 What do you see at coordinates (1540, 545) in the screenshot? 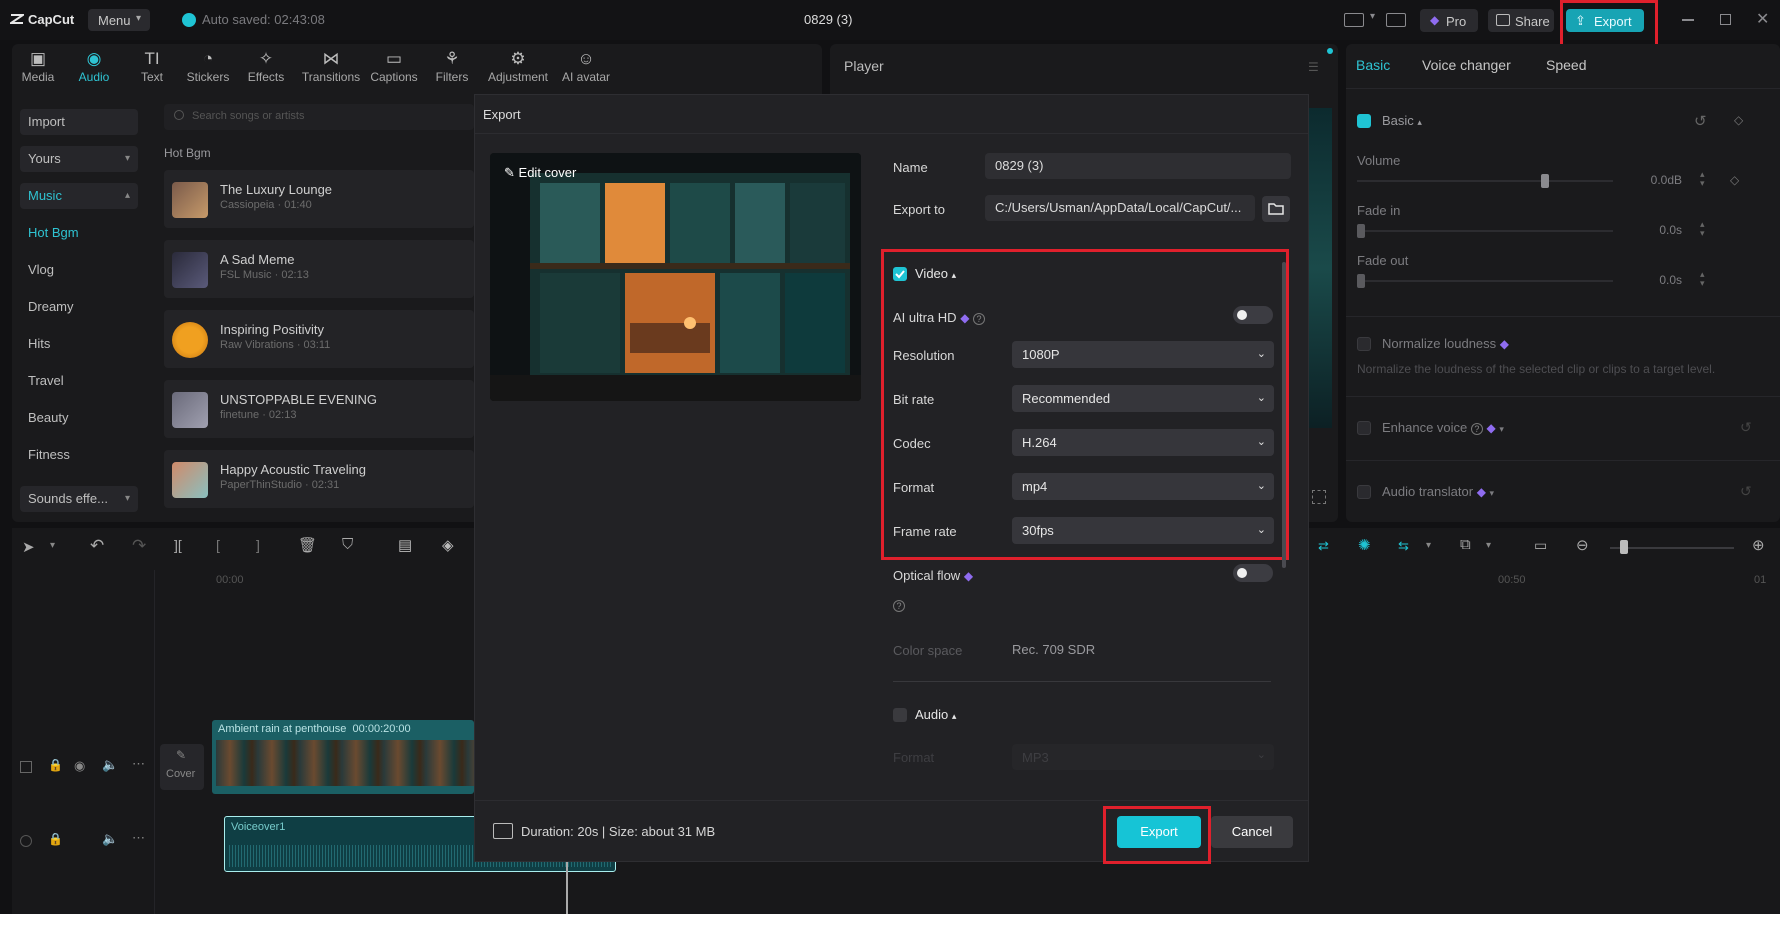
I see `subtitle-icon: ▭` at bounding box center [1540, 545].